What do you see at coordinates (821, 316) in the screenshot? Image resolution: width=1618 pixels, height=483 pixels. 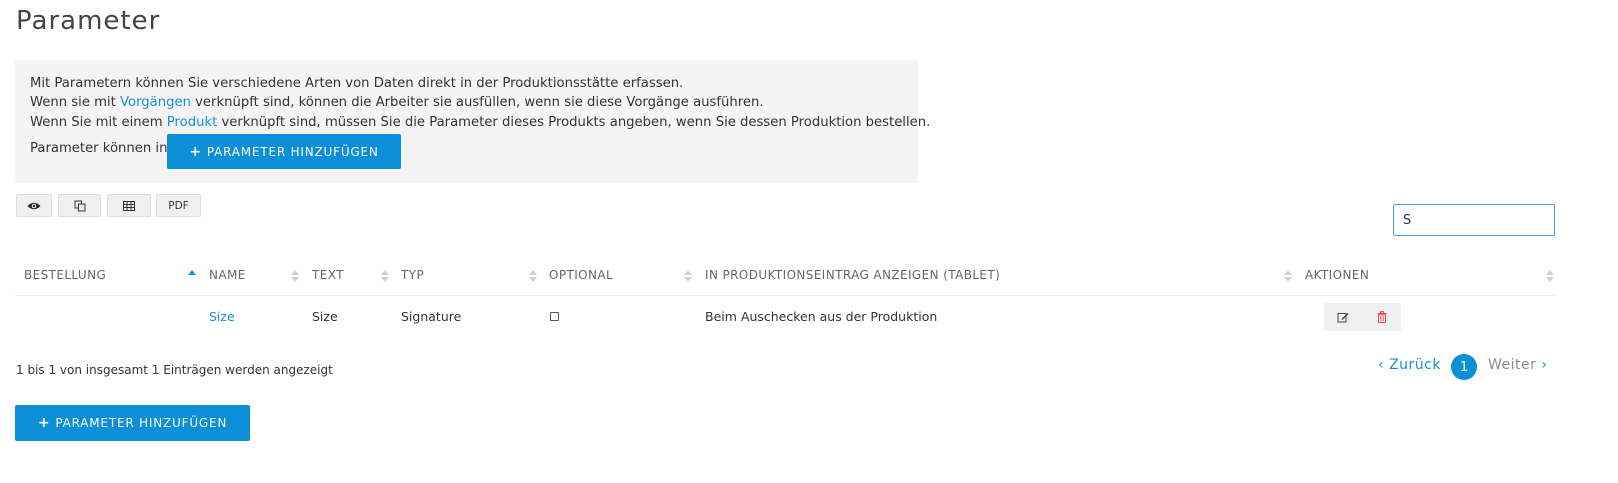 I see `cell-anzeigen: Beim Auschecken aus der Produktion` at bounding box center [821, 316].